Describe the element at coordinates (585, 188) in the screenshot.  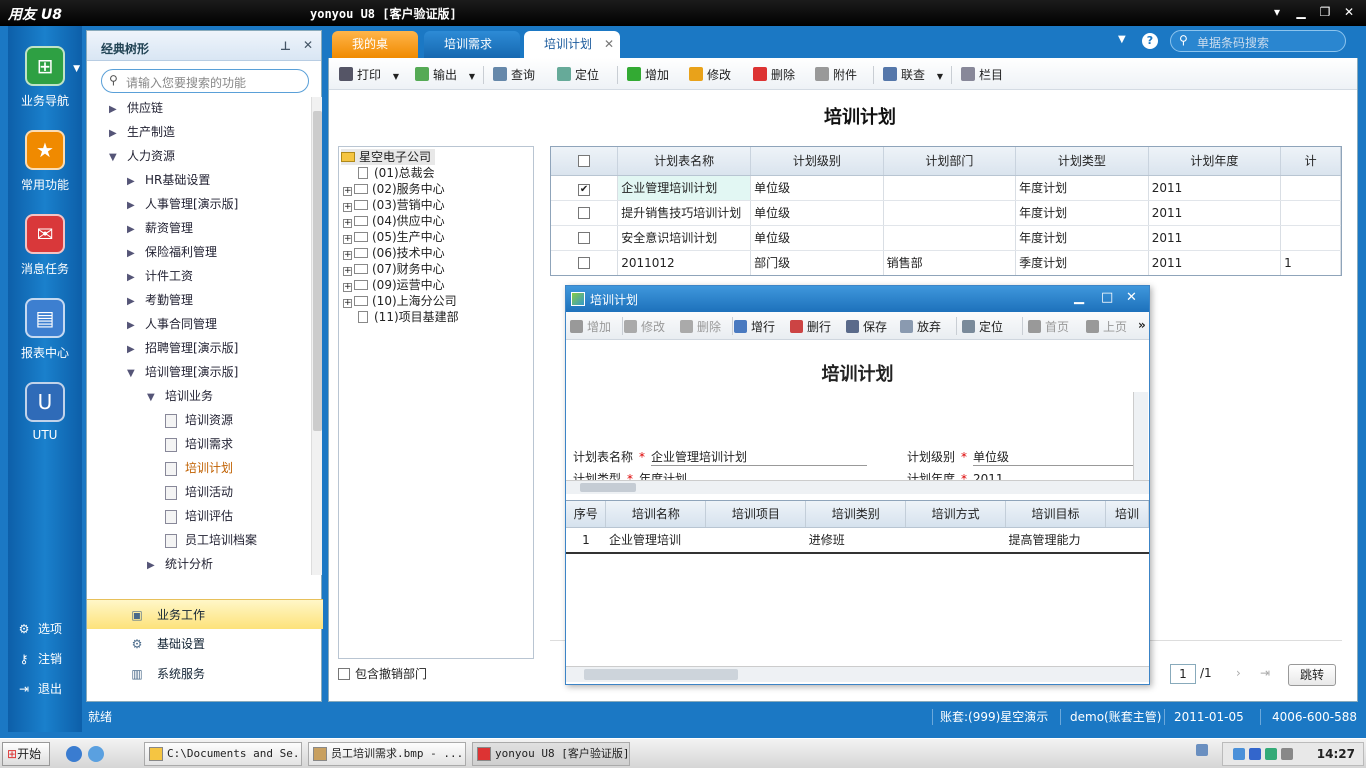
I see `row-checkbox: ✔` at that location.